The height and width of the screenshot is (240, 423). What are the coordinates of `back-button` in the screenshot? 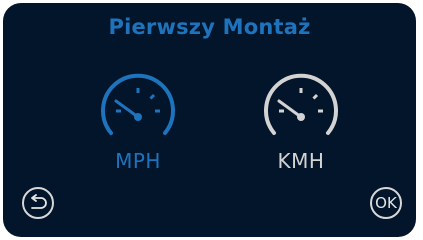 It's located at (38, 203).